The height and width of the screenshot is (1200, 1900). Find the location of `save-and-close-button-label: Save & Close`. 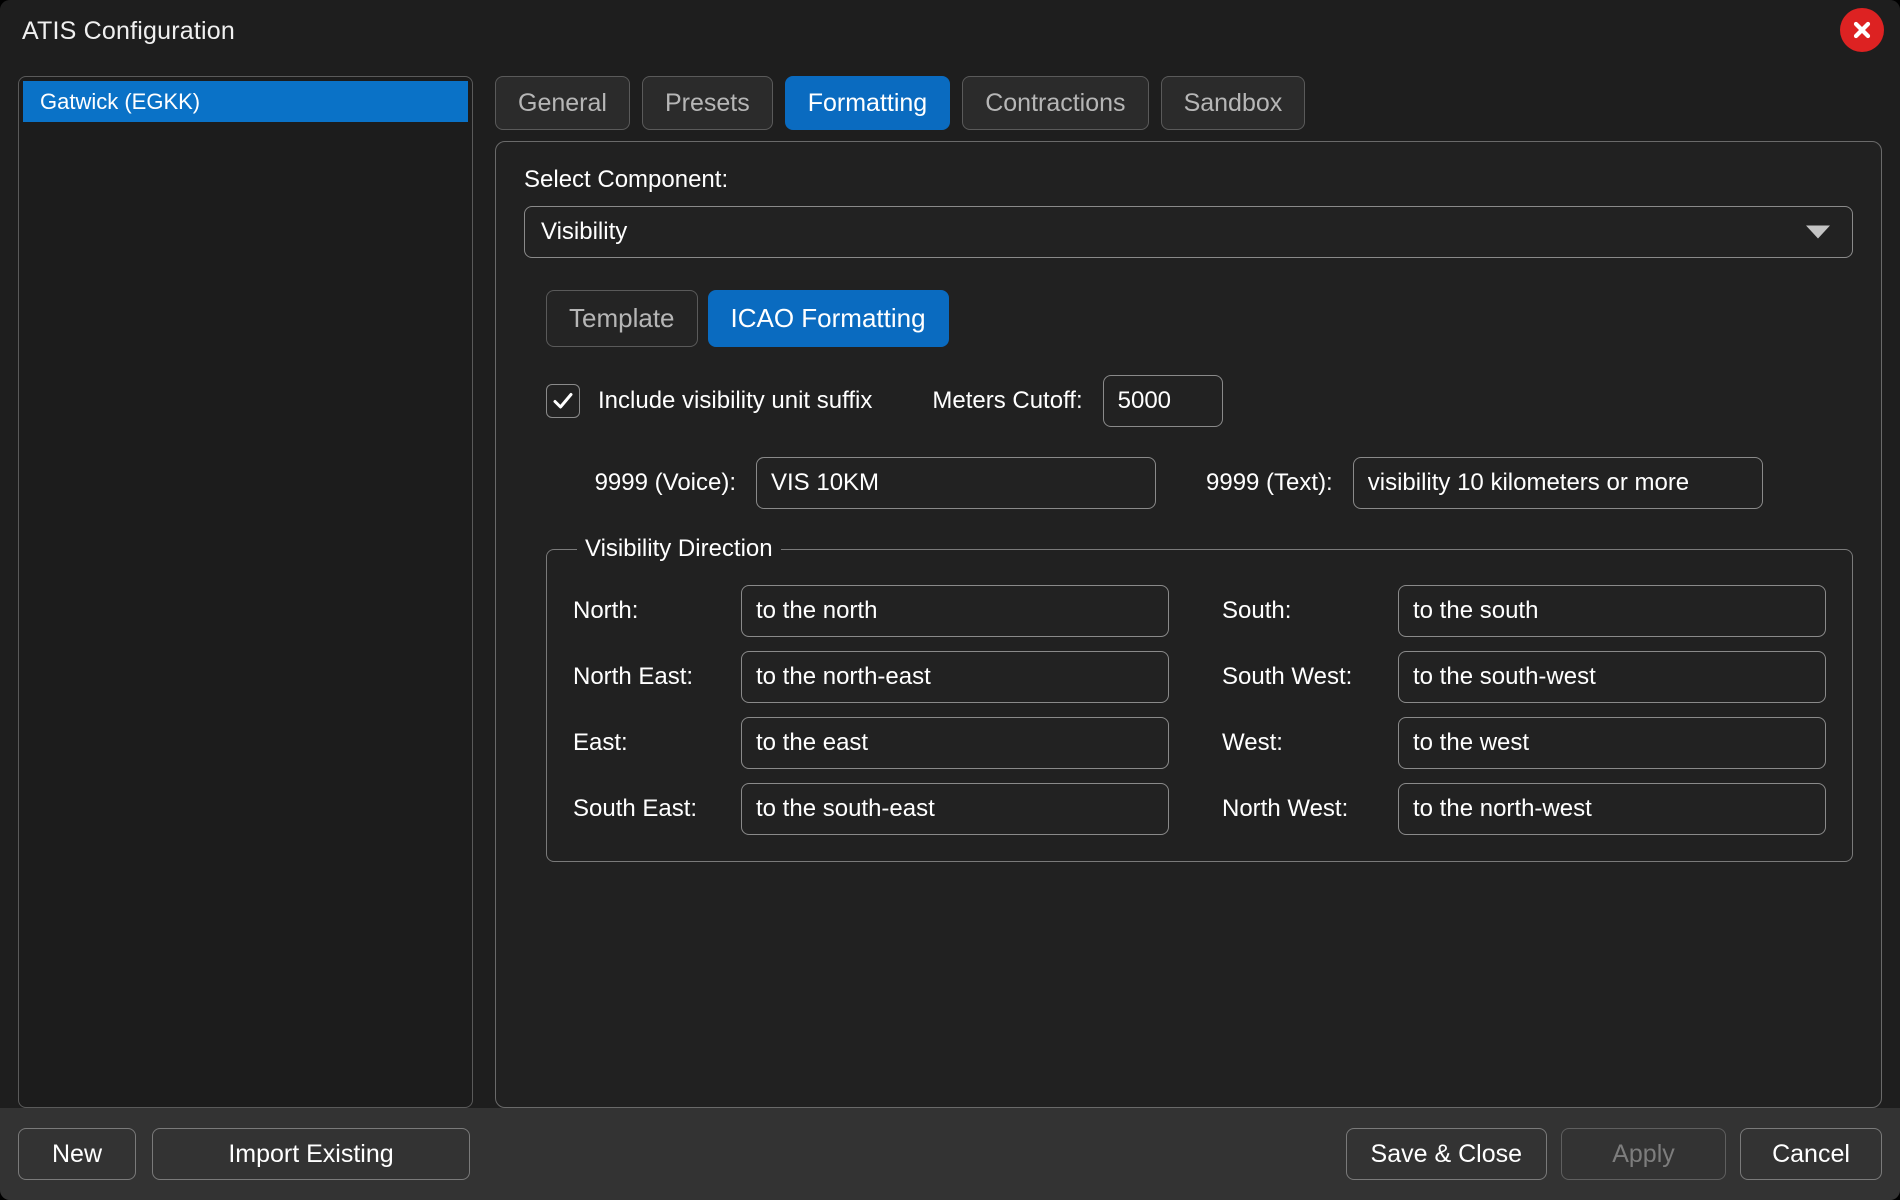

save-and-close-button-label: Save & Close is located at coordinates (1446, 1153).